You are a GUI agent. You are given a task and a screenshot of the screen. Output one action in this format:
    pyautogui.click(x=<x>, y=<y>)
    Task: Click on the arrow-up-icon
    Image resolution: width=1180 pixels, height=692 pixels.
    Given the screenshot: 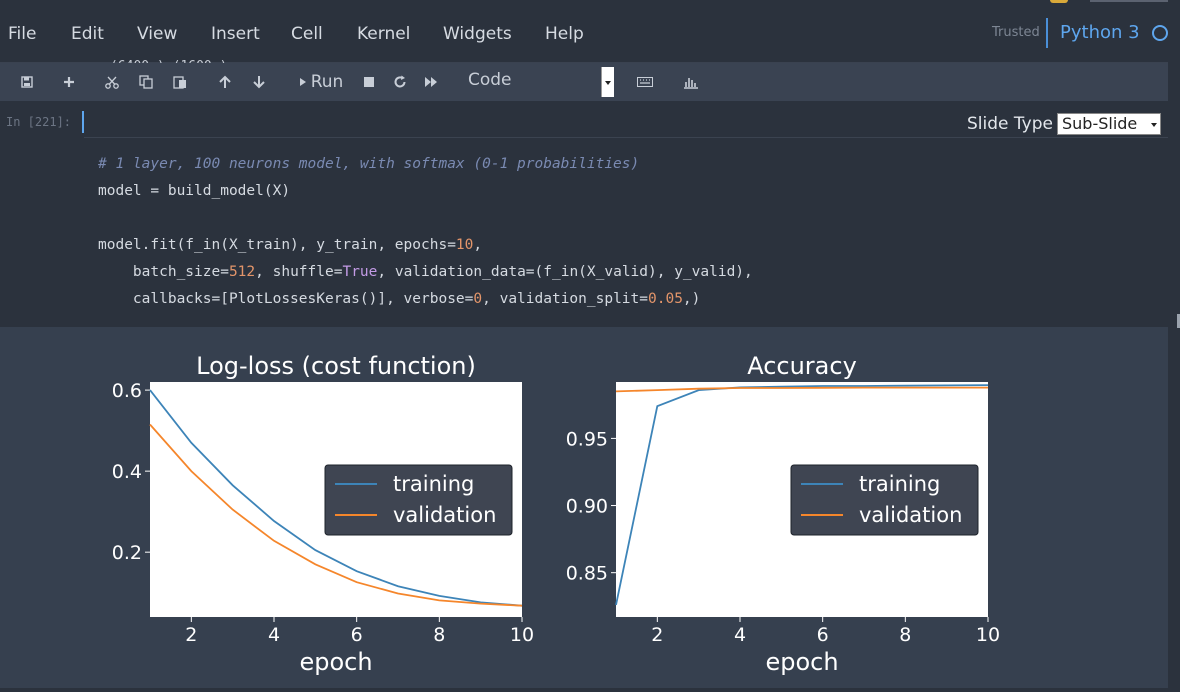 What is the action you would take?
    pyautogui.click(x=225, y=82)
    